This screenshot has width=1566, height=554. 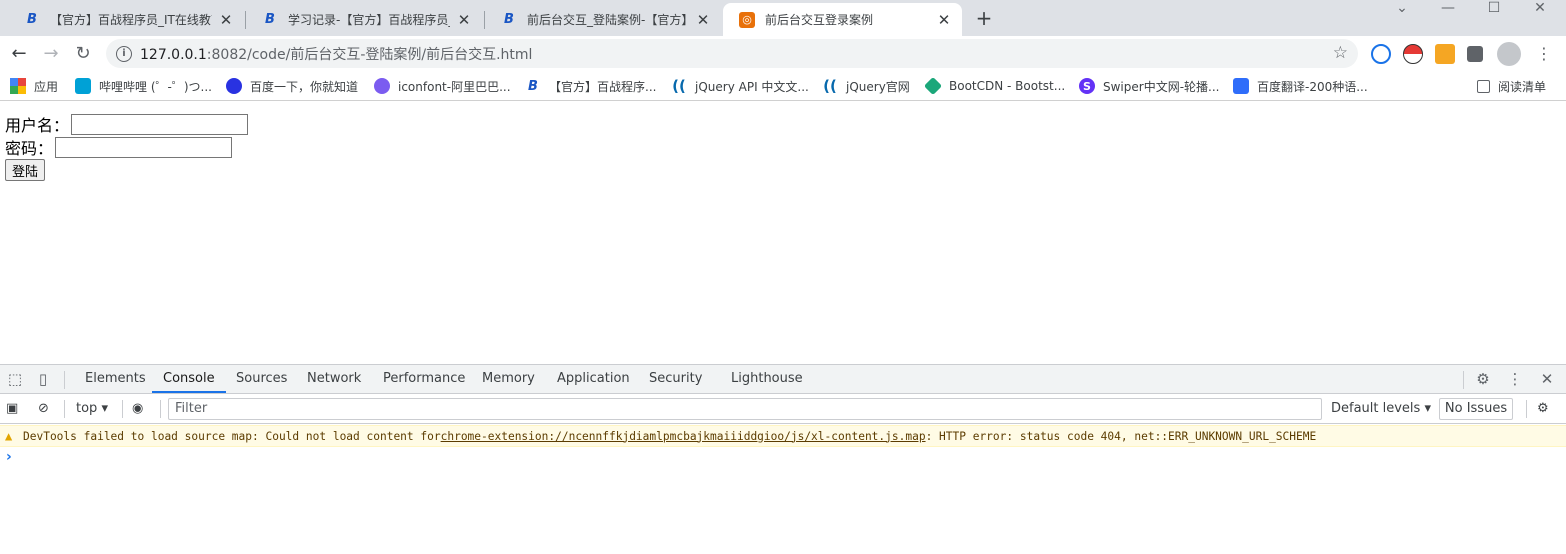 I want to click on password-label: 密码：, so click(x=29, y=149).